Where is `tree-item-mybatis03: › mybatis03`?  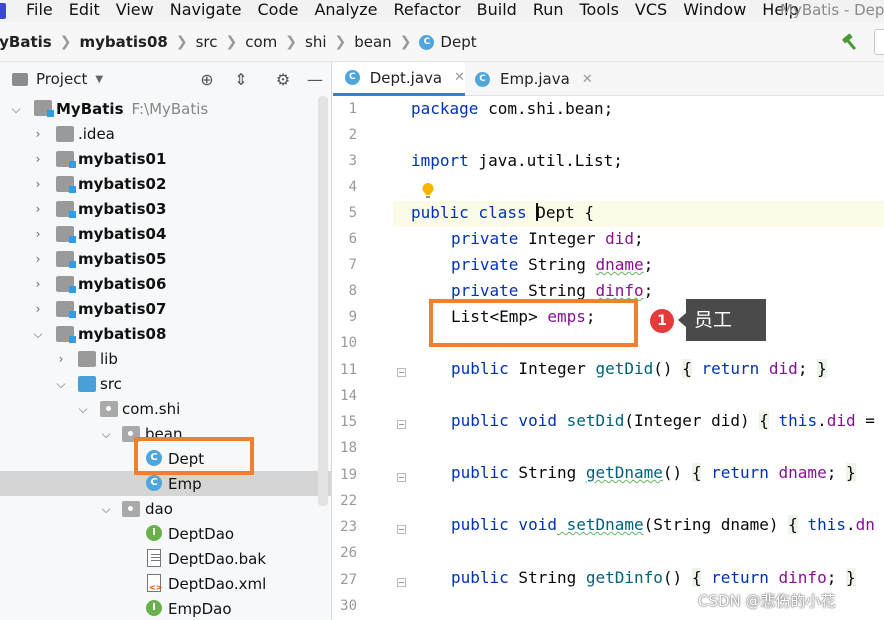
tree-item-mybatis03: › mybatis03 is located at coordinates (165, 208).